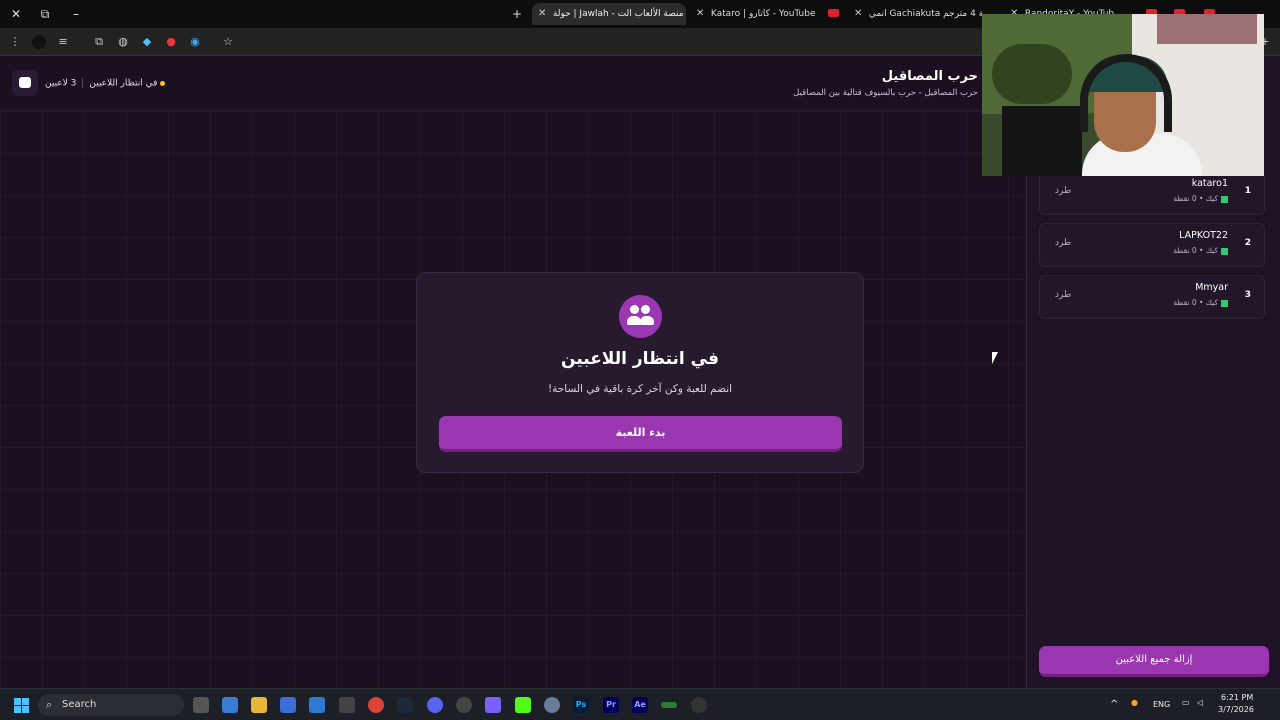  I want to click on player-rank: 1, so click(1247, 191).